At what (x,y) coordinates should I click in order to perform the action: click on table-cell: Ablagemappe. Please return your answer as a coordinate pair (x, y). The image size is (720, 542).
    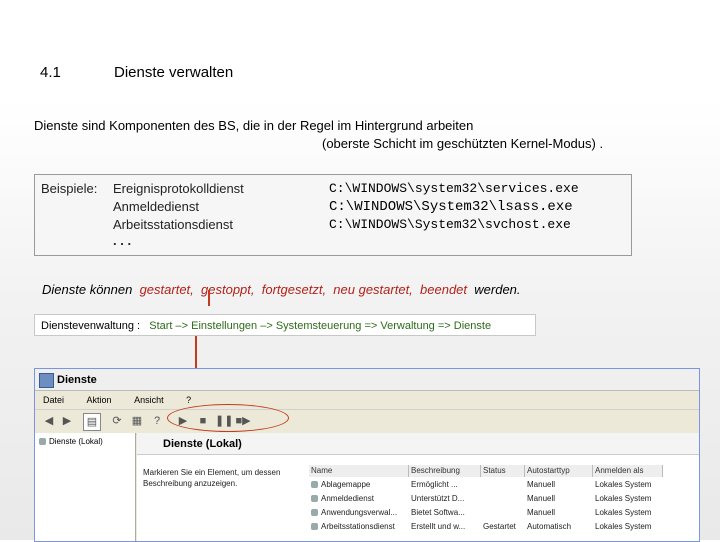
    Looking at the image, I should click on (359, 485).